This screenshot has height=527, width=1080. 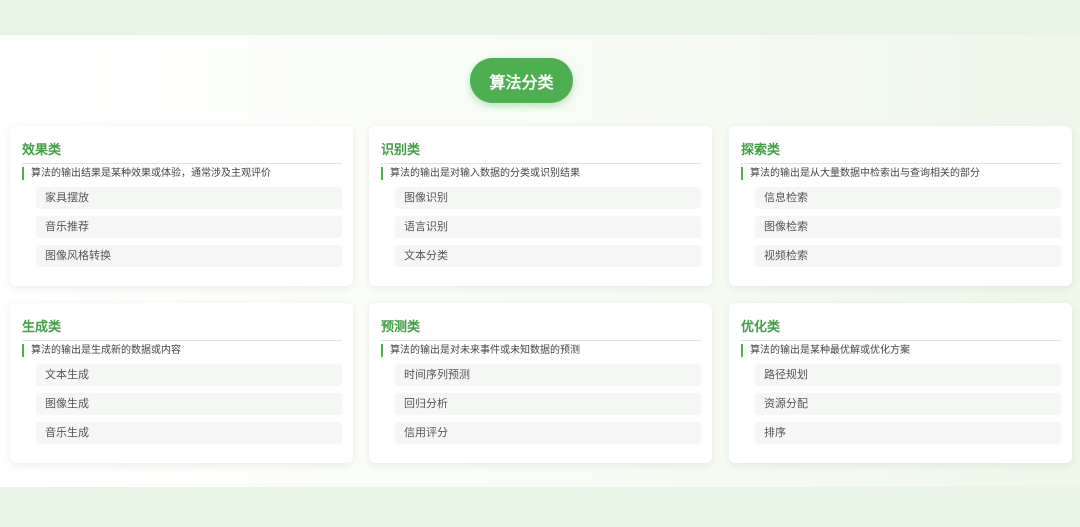 What do you see at coordinates (908, 227) in the screenshot?
I see `list-item: 图像检索` at bounding box center [908, 227].